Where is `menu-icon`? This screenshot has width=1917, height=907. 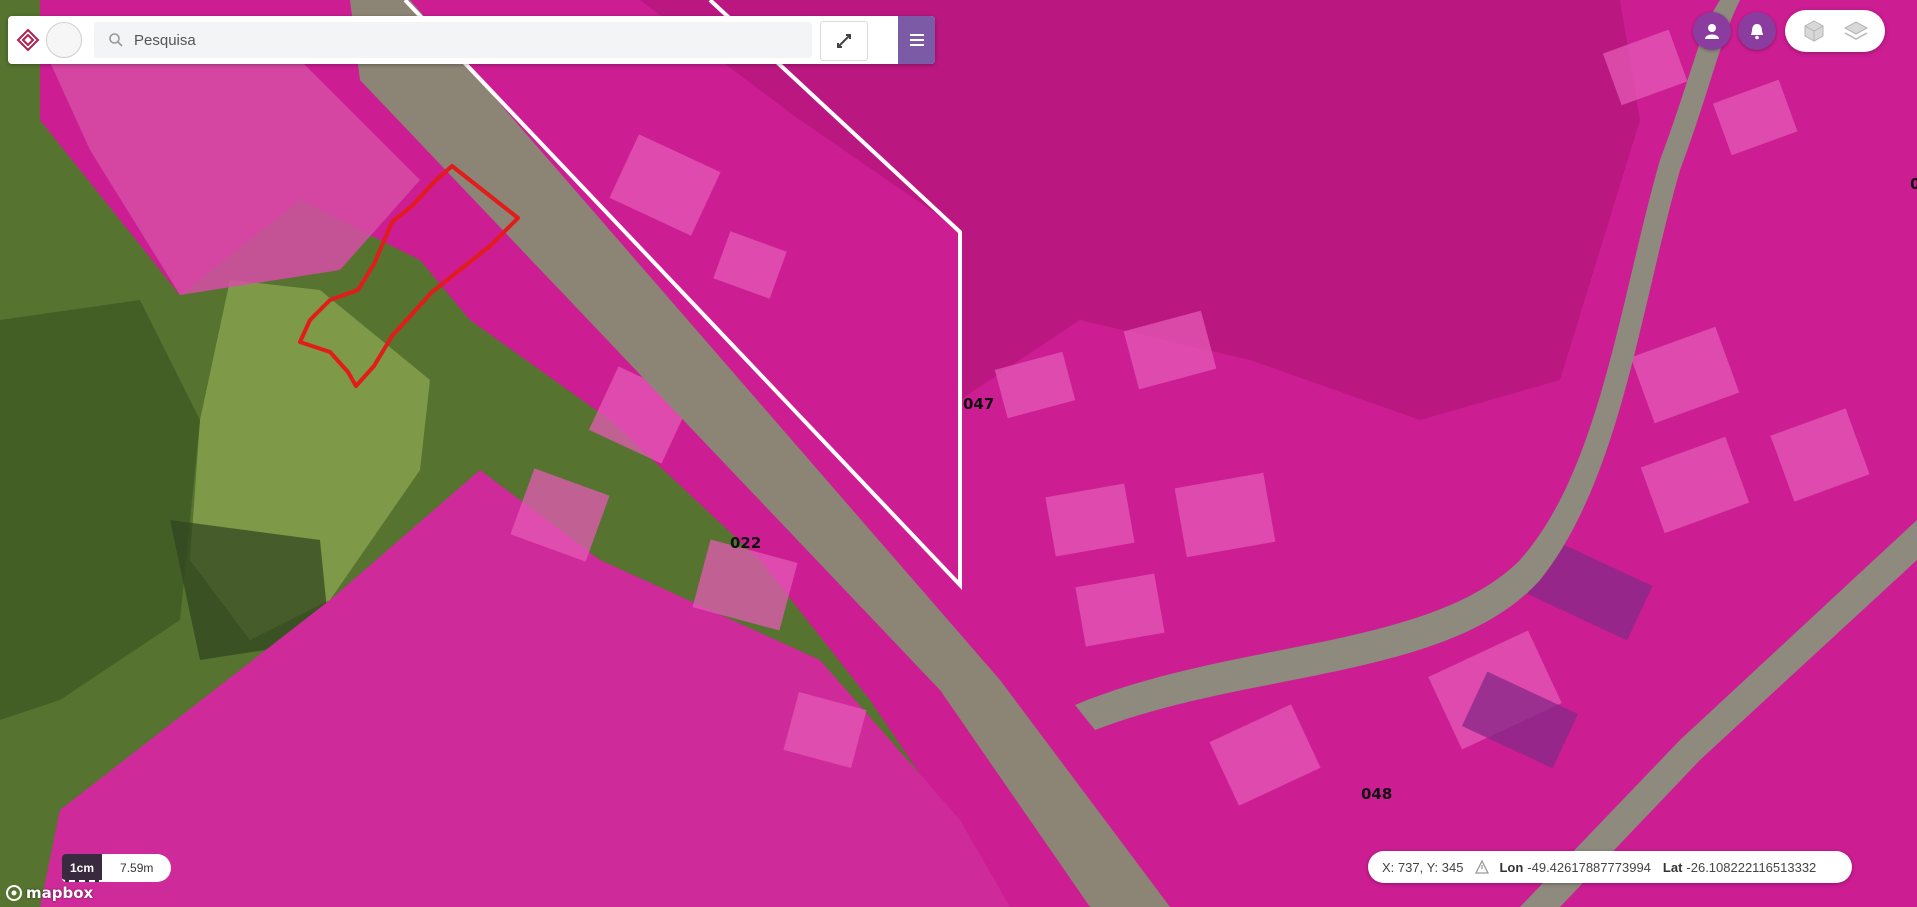 menu-icon is located at coordinates (916, 40).